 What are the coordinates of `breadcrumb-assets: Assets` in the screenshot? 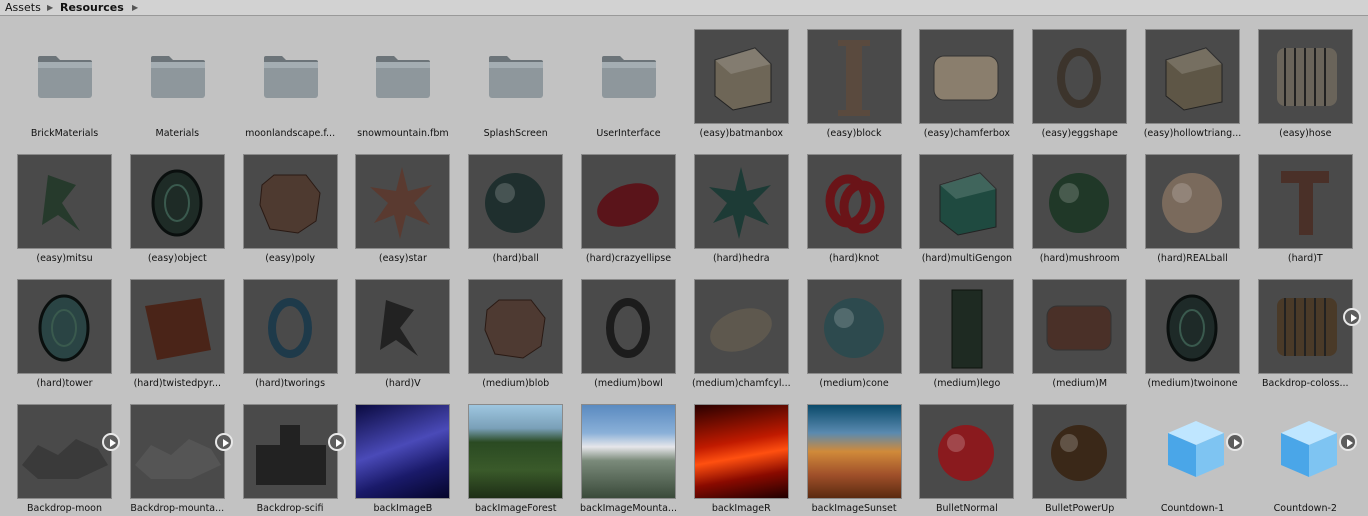 It's located at (23, 7).